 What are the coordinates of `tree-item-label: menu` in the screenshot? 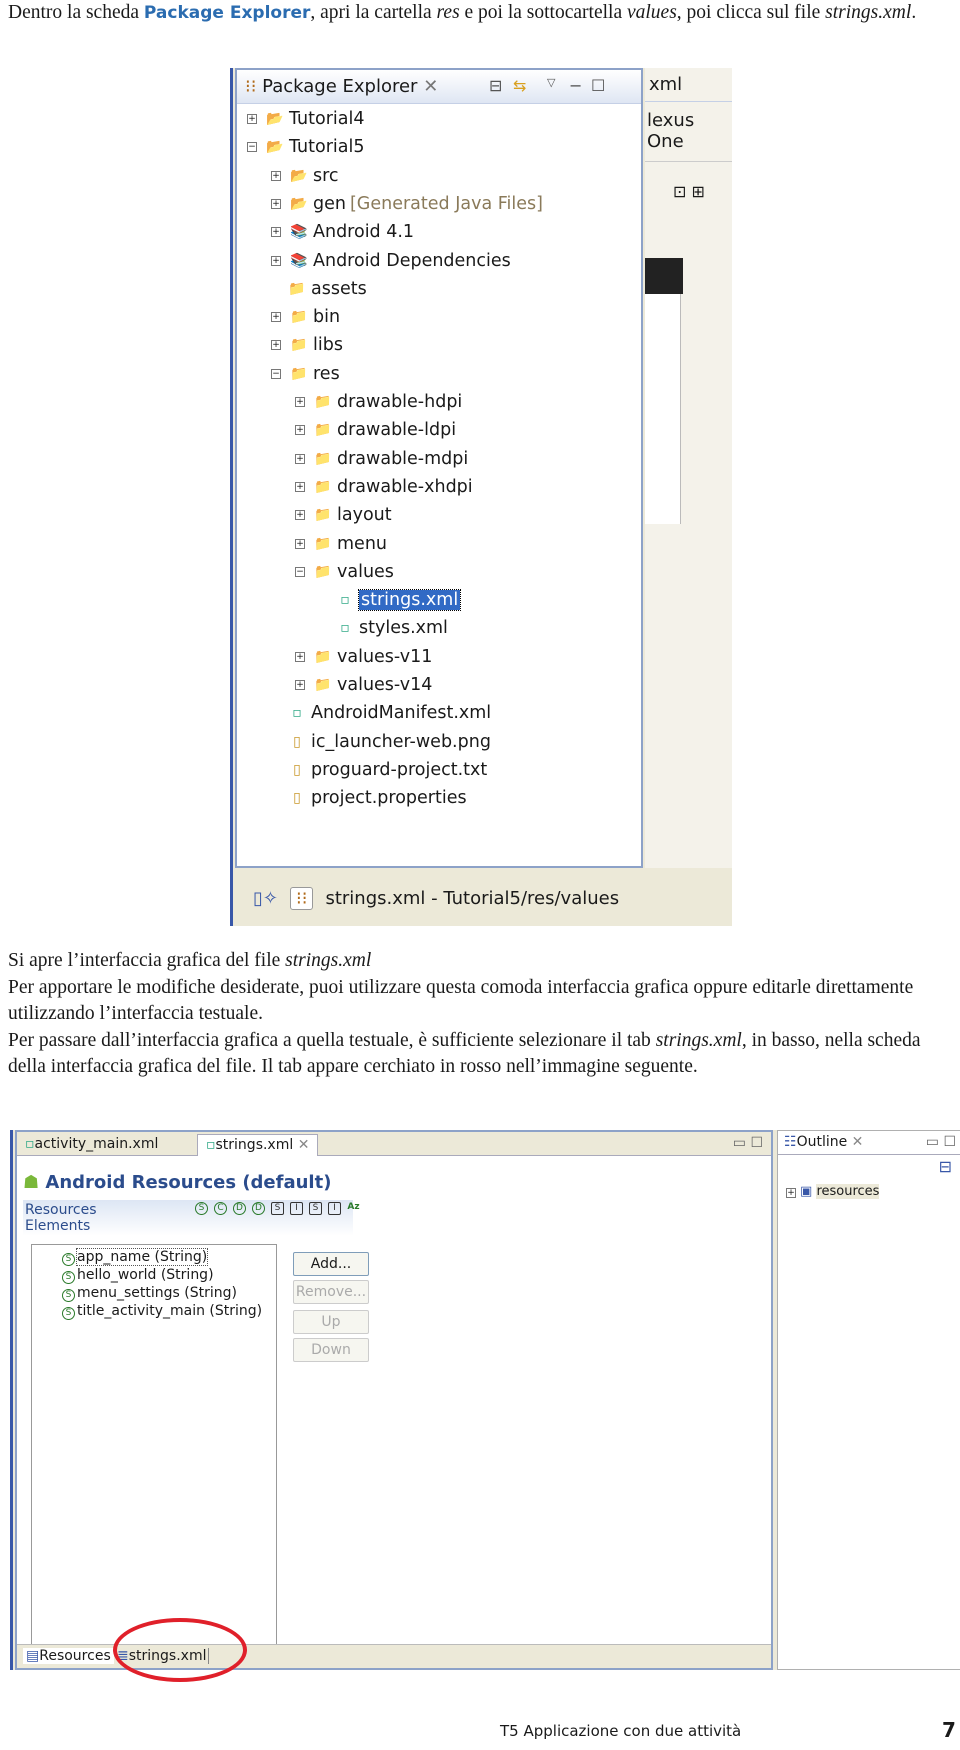 It's located at (362, 543).